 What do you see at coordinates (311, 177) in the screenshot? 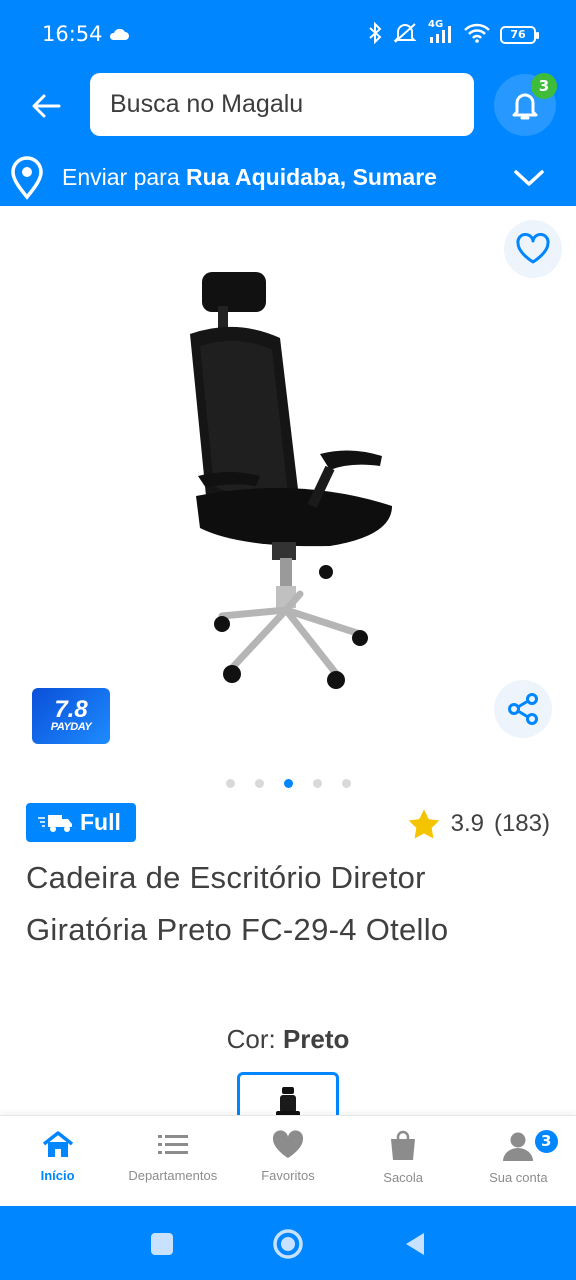
I see `address-value: Rua Aquidaba, Sumare` at bounding box center [311, 177].